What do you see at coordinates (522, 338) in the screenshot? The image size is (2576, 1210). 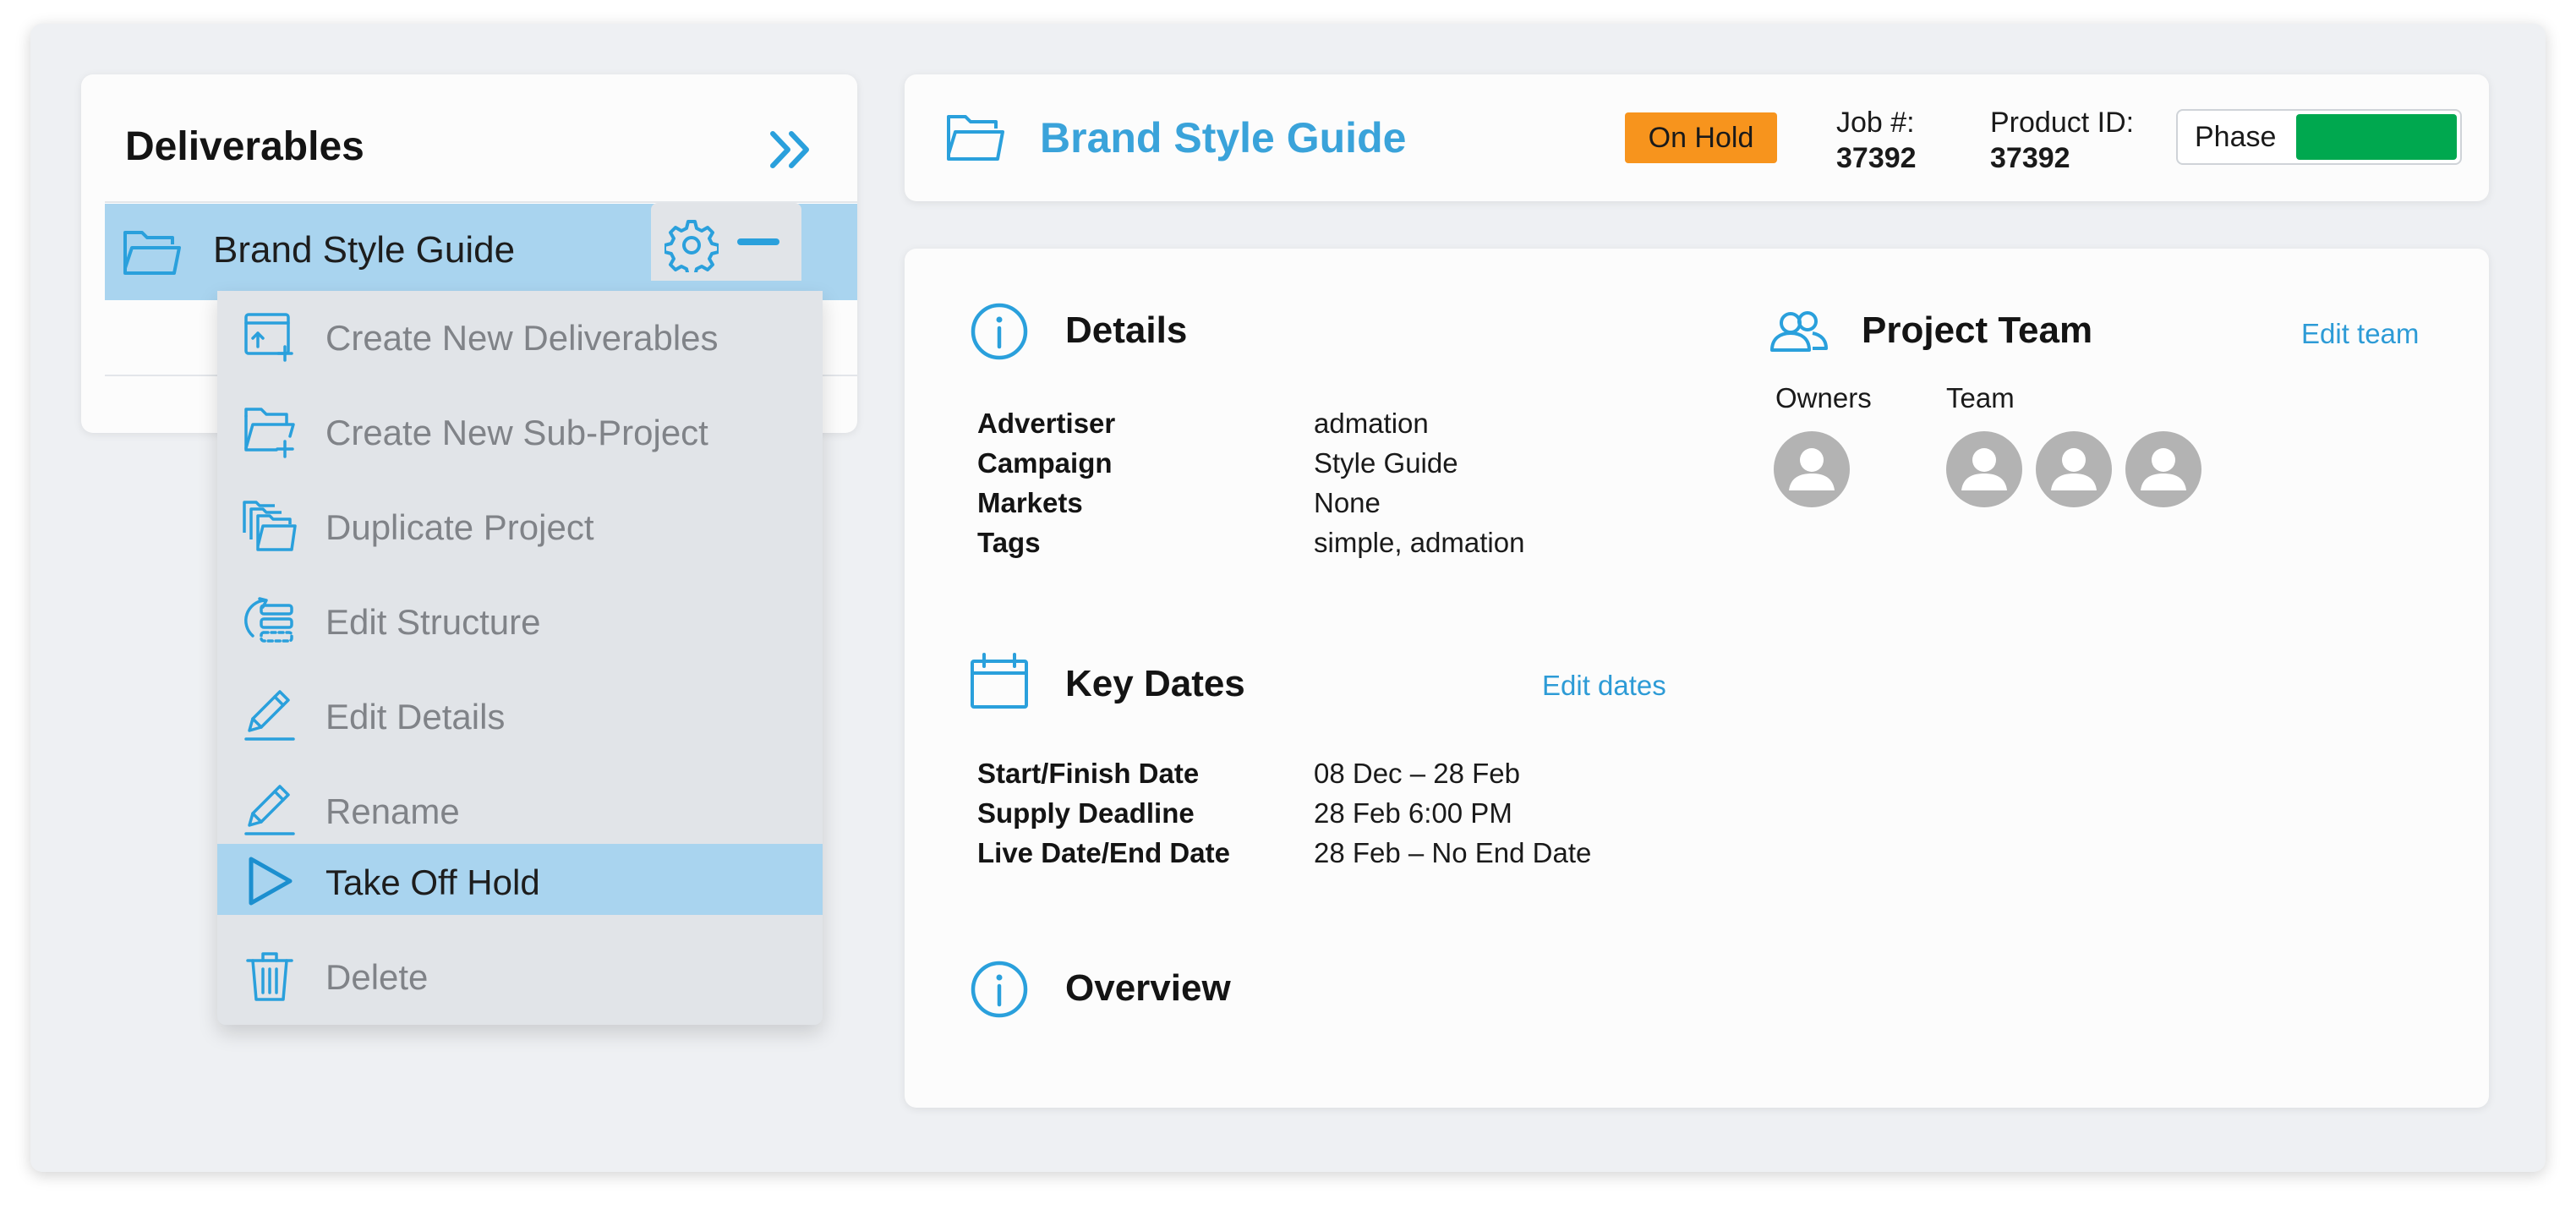 I see `menu-item-label: Create New Deliverables` at bounding box center [522, 338].